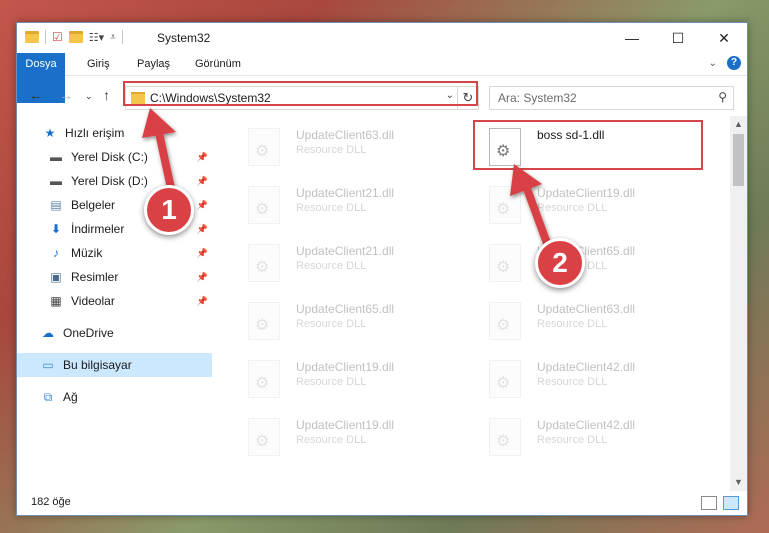 The width and height of the screenshot is (769, 533). I want to click on sidebar-item-this-pc: ▭ Bu bilgisayar, so click(114, 365).